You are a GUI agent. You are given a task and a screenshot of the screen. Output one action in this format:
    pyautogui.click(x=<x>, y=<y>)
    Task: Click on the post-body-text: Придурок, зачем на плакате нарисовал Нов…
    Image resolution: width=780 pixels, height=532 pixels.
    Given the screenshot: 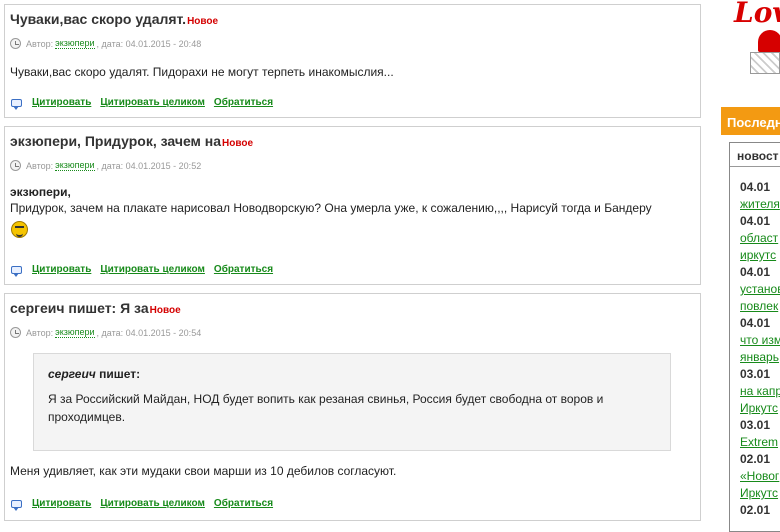 What is the action you would take?
    pyautogui.click(x=331, y=208)
    